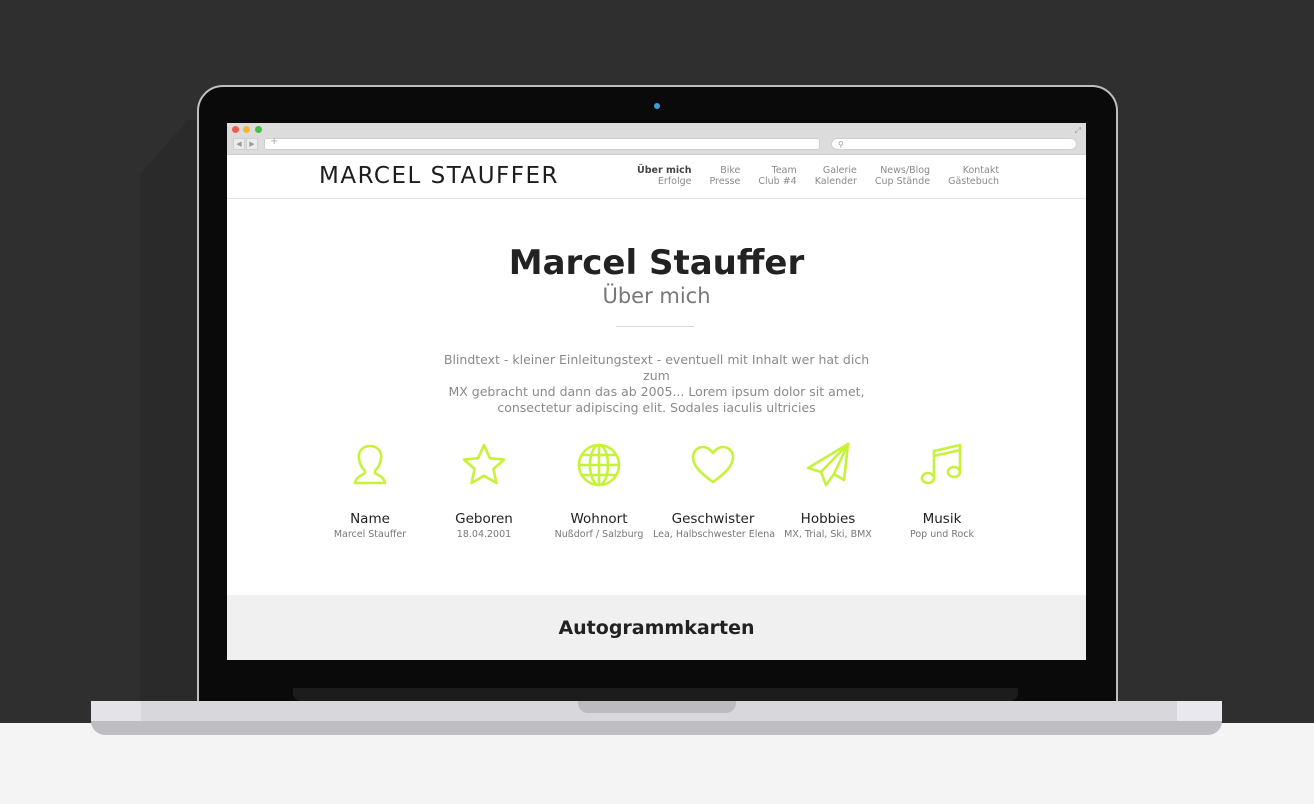 The image size is (1314, 804). Describe the element at coordinates (484, 465) in the screenshot. I see `star-icon` at that location.